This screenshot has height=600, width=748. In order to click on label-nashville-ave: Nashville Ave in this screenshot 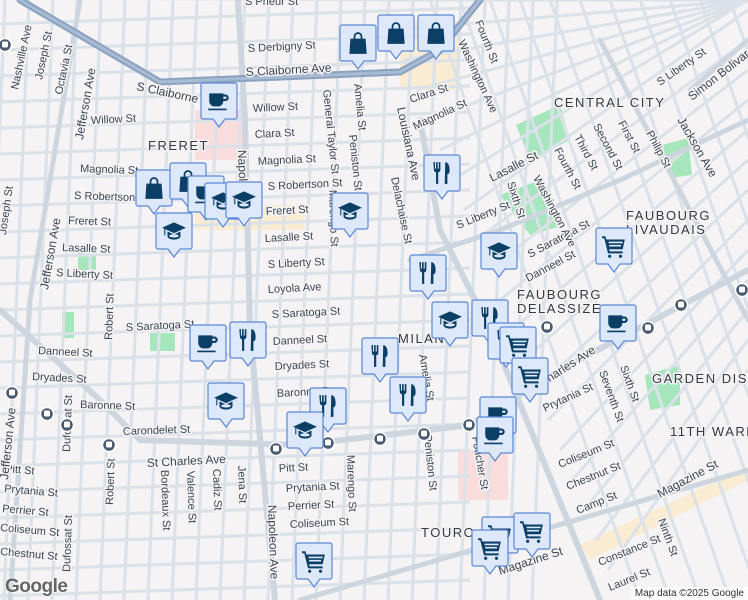, I will do `click(21, 57)`.